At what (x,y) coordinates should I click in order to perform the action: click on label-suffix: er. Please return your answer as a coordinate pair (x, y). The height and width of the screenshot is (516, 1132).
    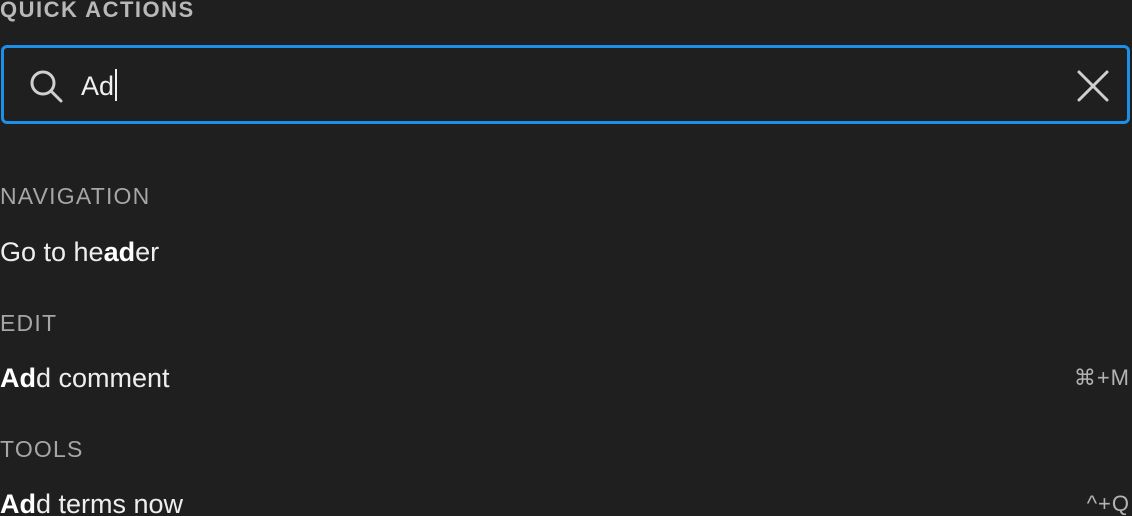
    Looking at the image, I should click on (147, 252).